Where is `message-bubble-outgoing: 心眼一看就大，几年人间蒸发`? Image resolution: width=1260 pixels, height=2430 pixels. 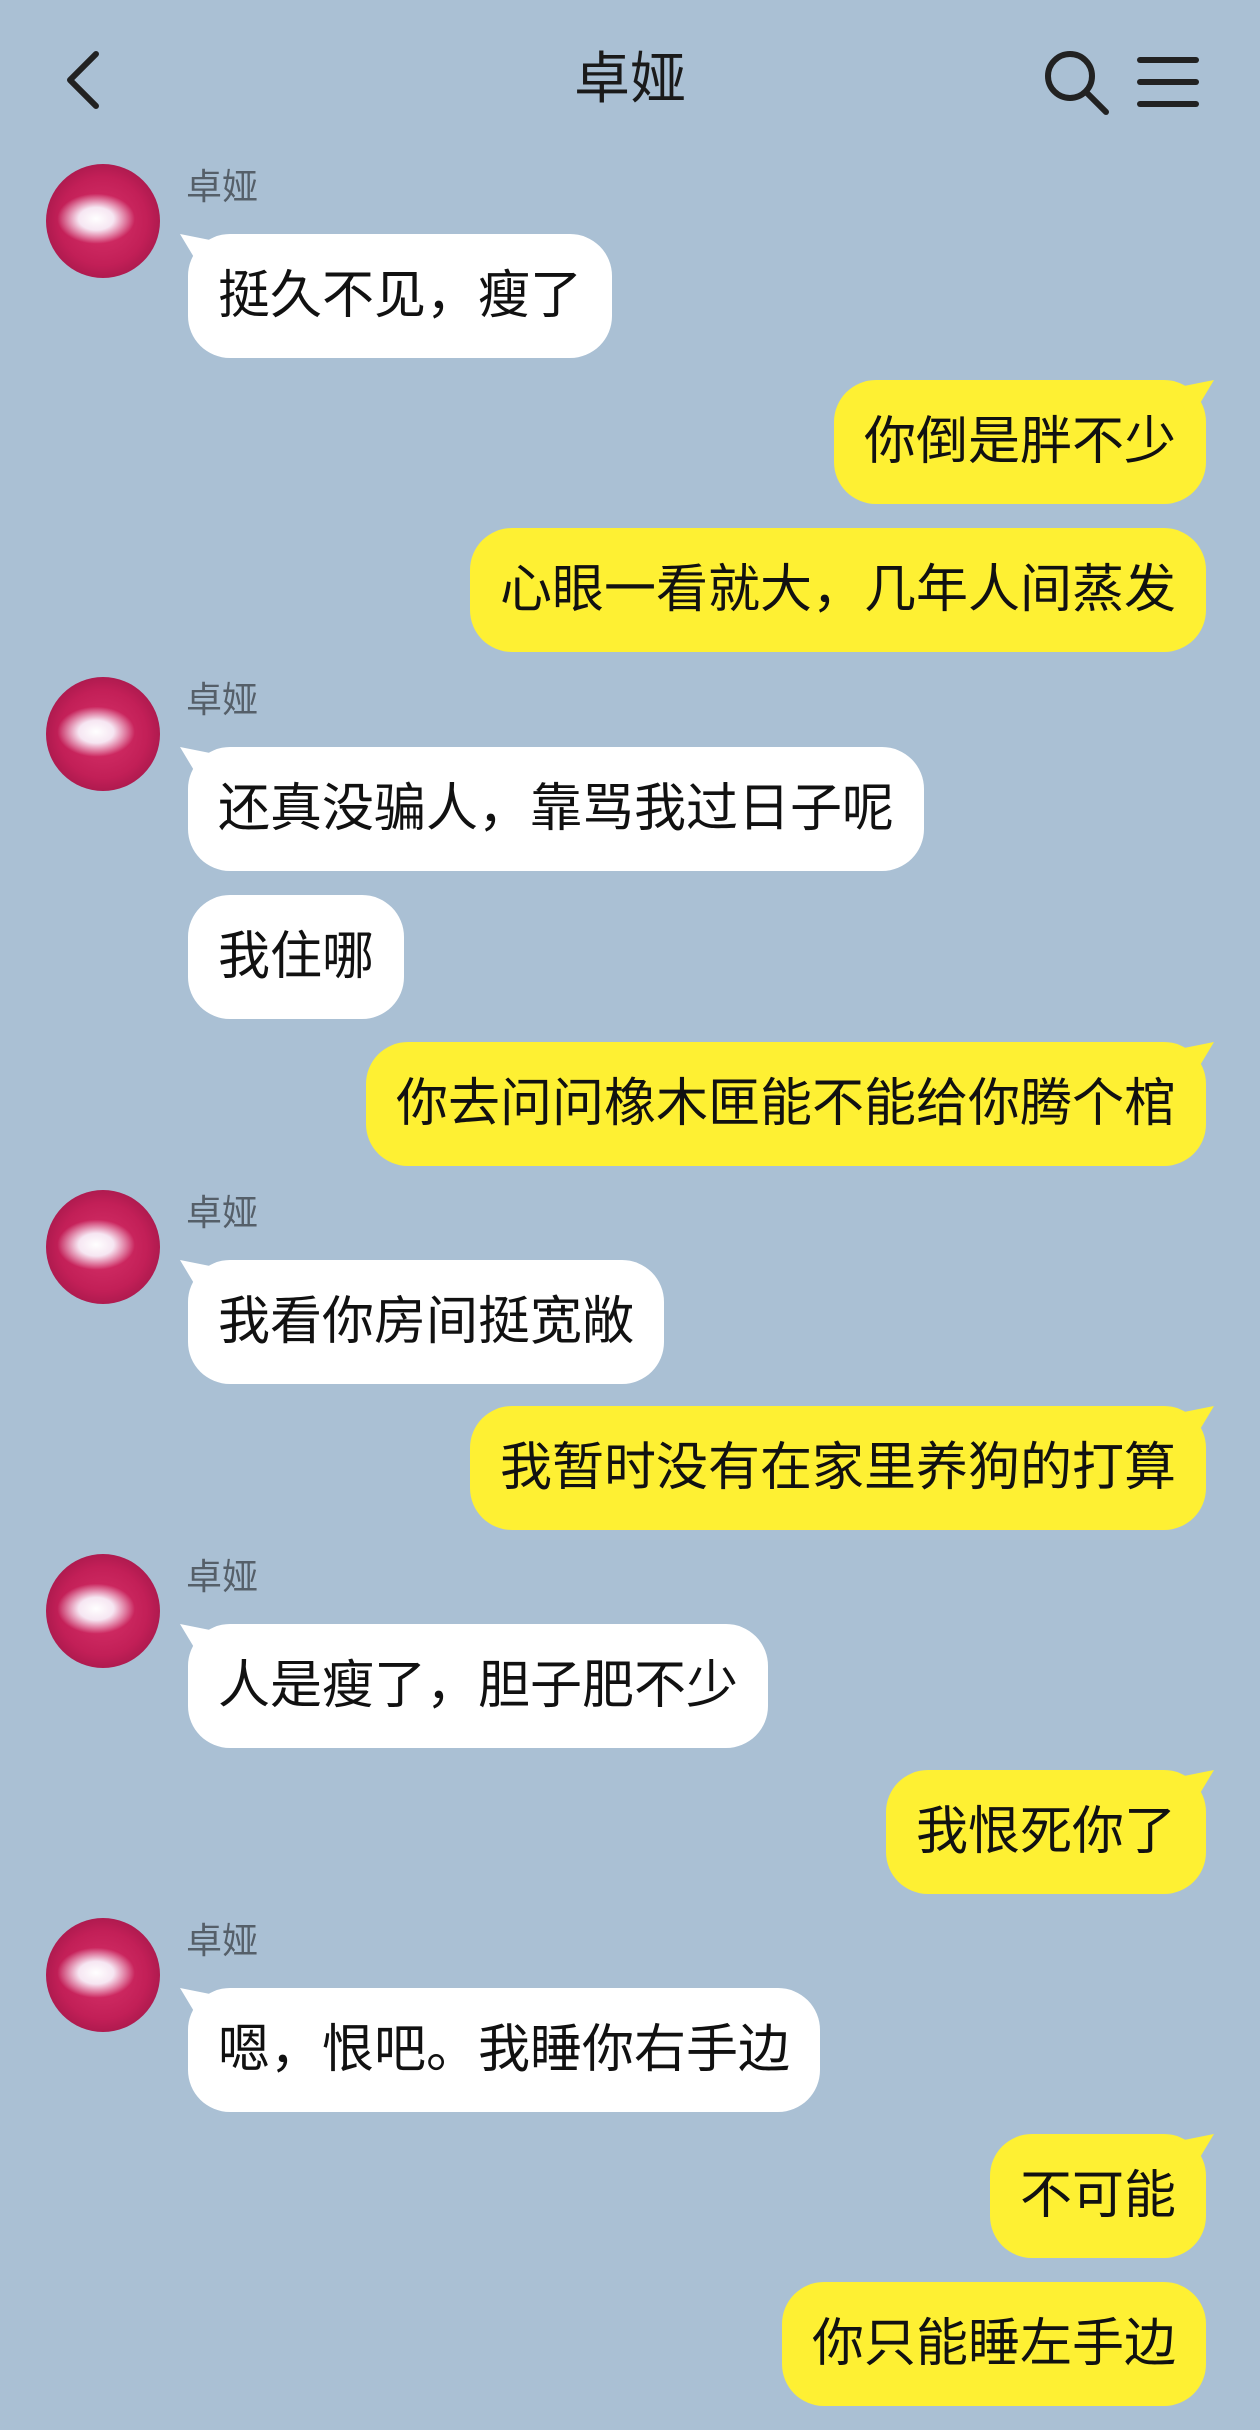 message-bubble-outgoing: 心眼一看就大，几年人间蒸发 is located at coordinates (837, 590).